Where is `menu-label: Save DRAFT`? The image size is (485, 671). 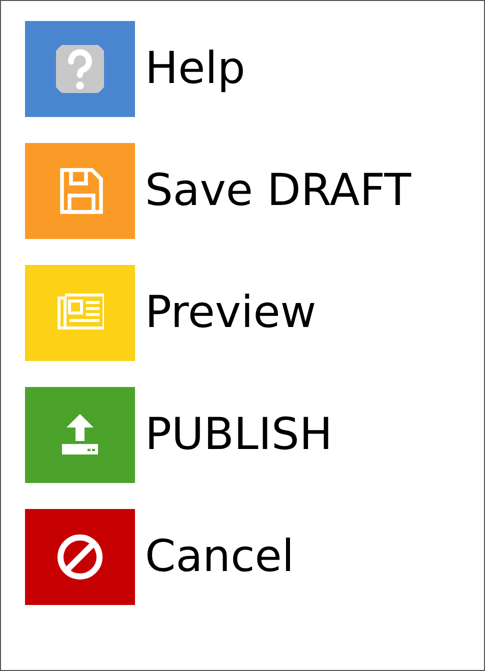
menu-label: Save DRAFT is located at coordinates (278, 191).